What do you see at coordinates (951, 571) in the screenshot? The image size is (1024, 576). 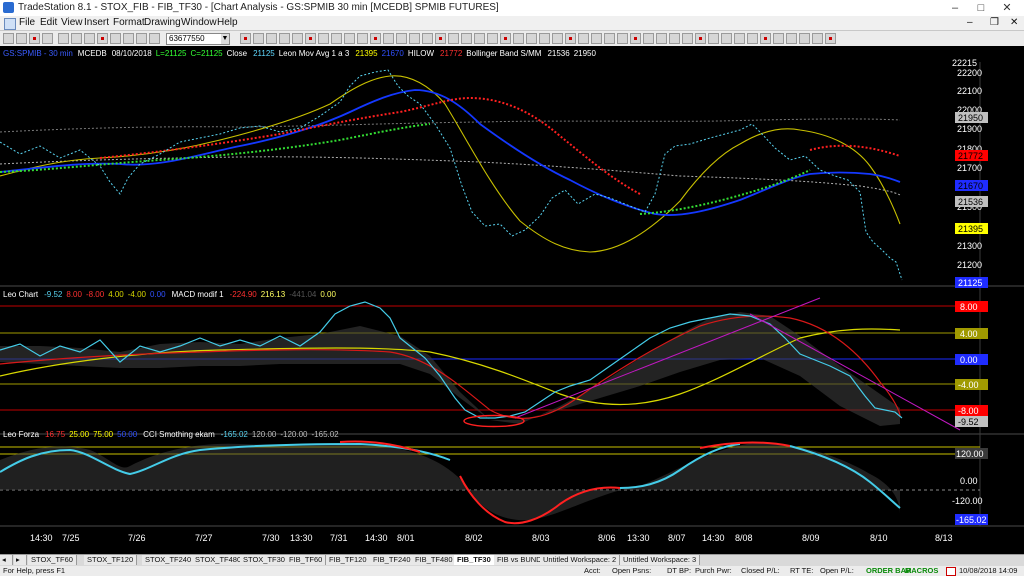 I see `alert-icon` at bounding box center [951, 571].